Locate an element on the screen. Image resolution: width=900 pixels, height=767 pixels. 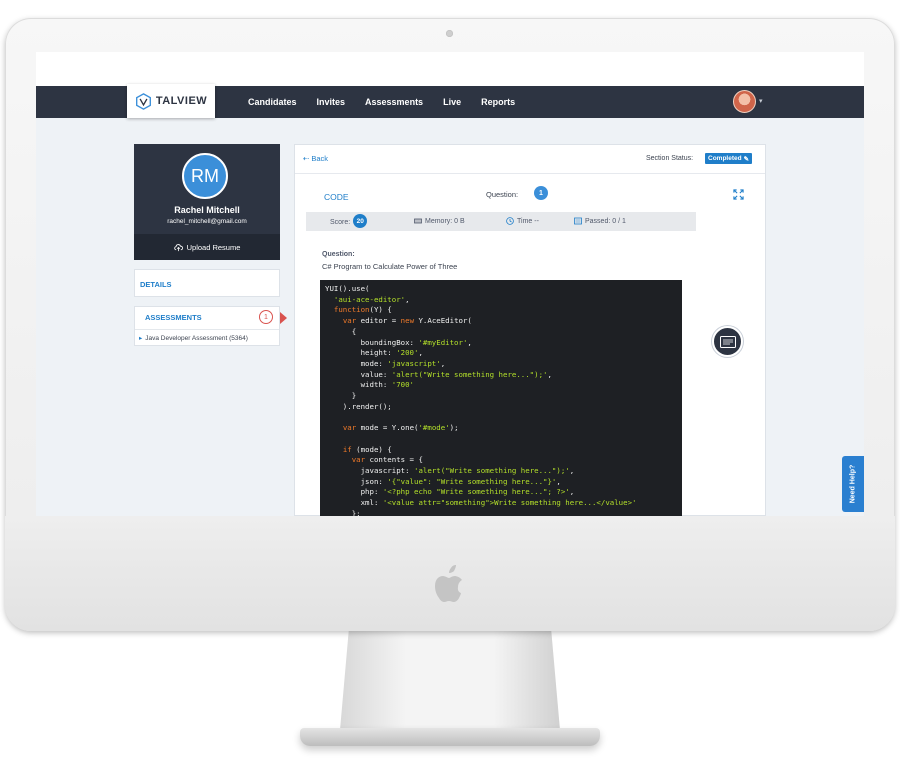
nav-assessments: Assessments is located at coordinates (394, 102).